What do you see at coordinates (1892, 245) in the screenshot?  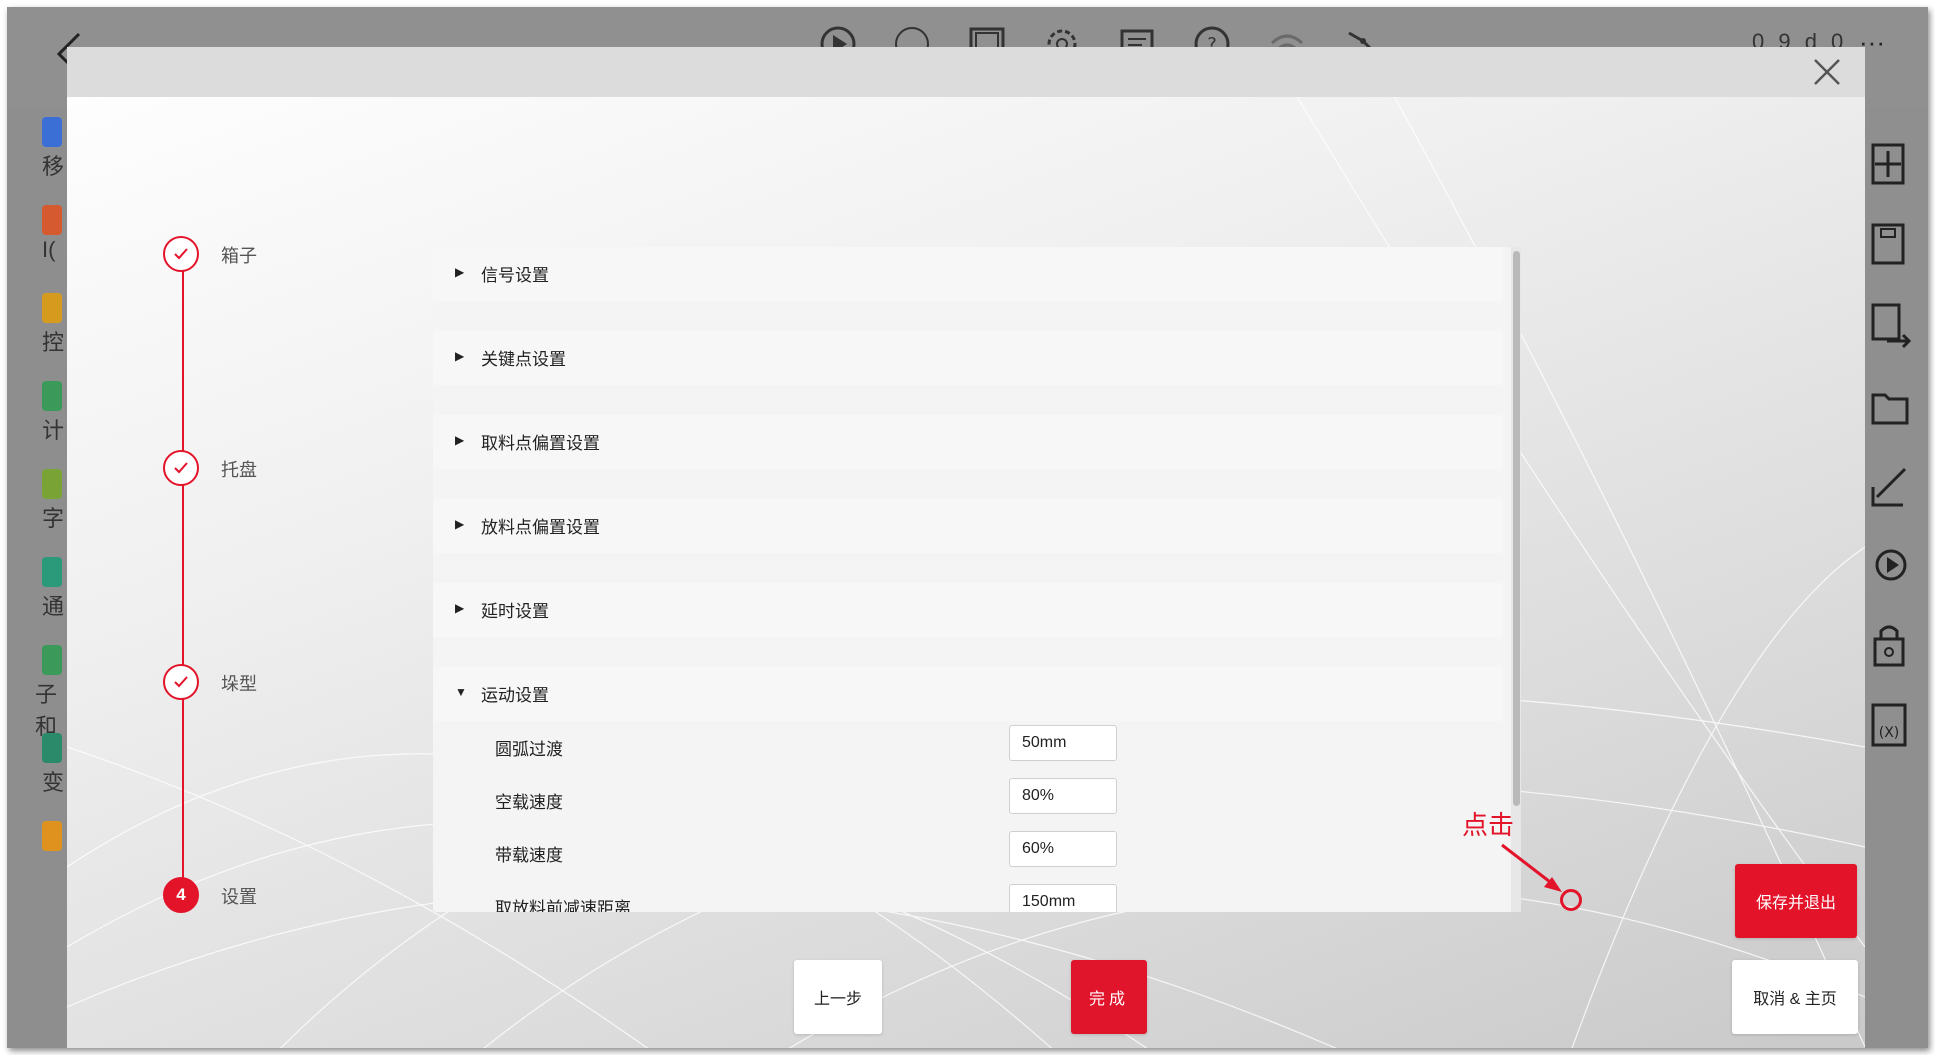 I see `save-icon` at bounding box center [1892, 245].